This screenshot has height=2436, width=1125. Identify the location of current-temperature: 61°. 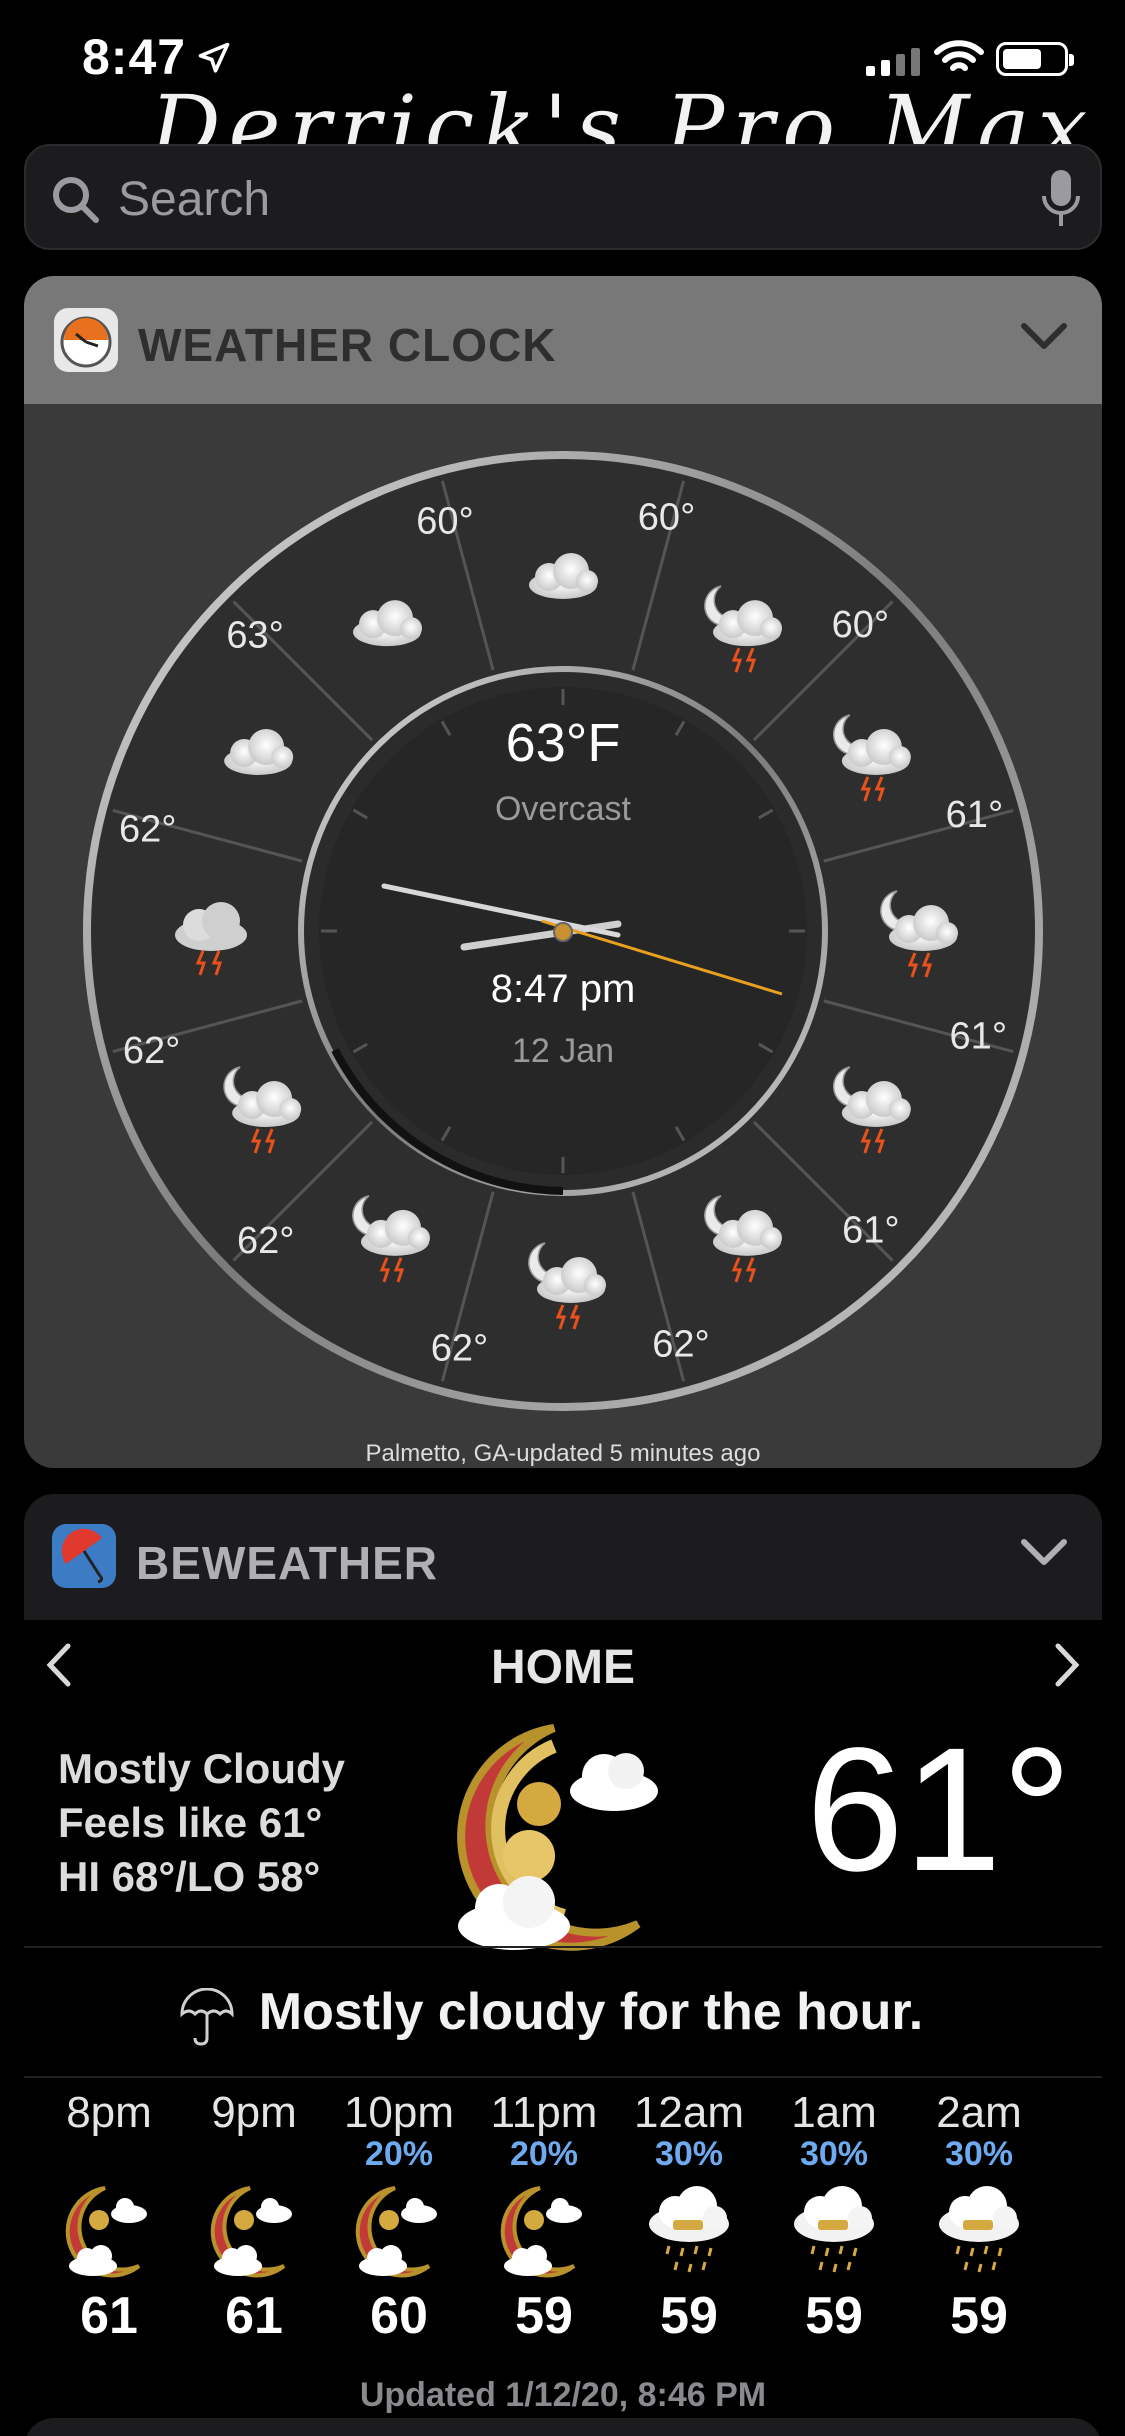
(938, 1810).